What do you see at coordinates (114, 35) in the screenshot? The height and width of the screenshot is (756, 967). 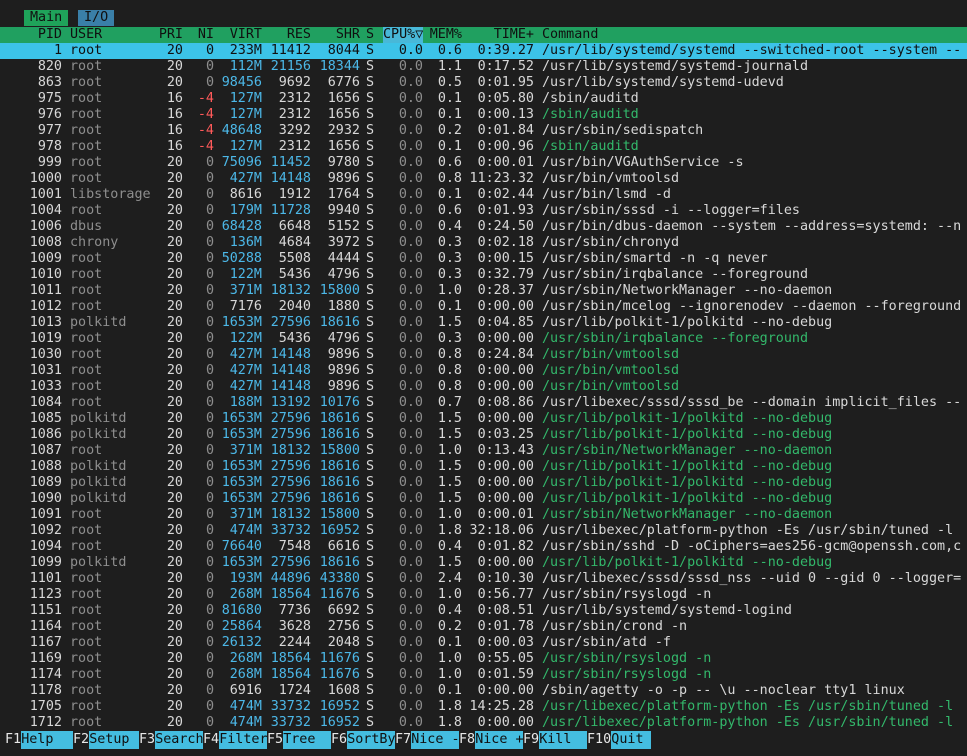 I see `col-header-user: USER` at bounding box center [114, 35].